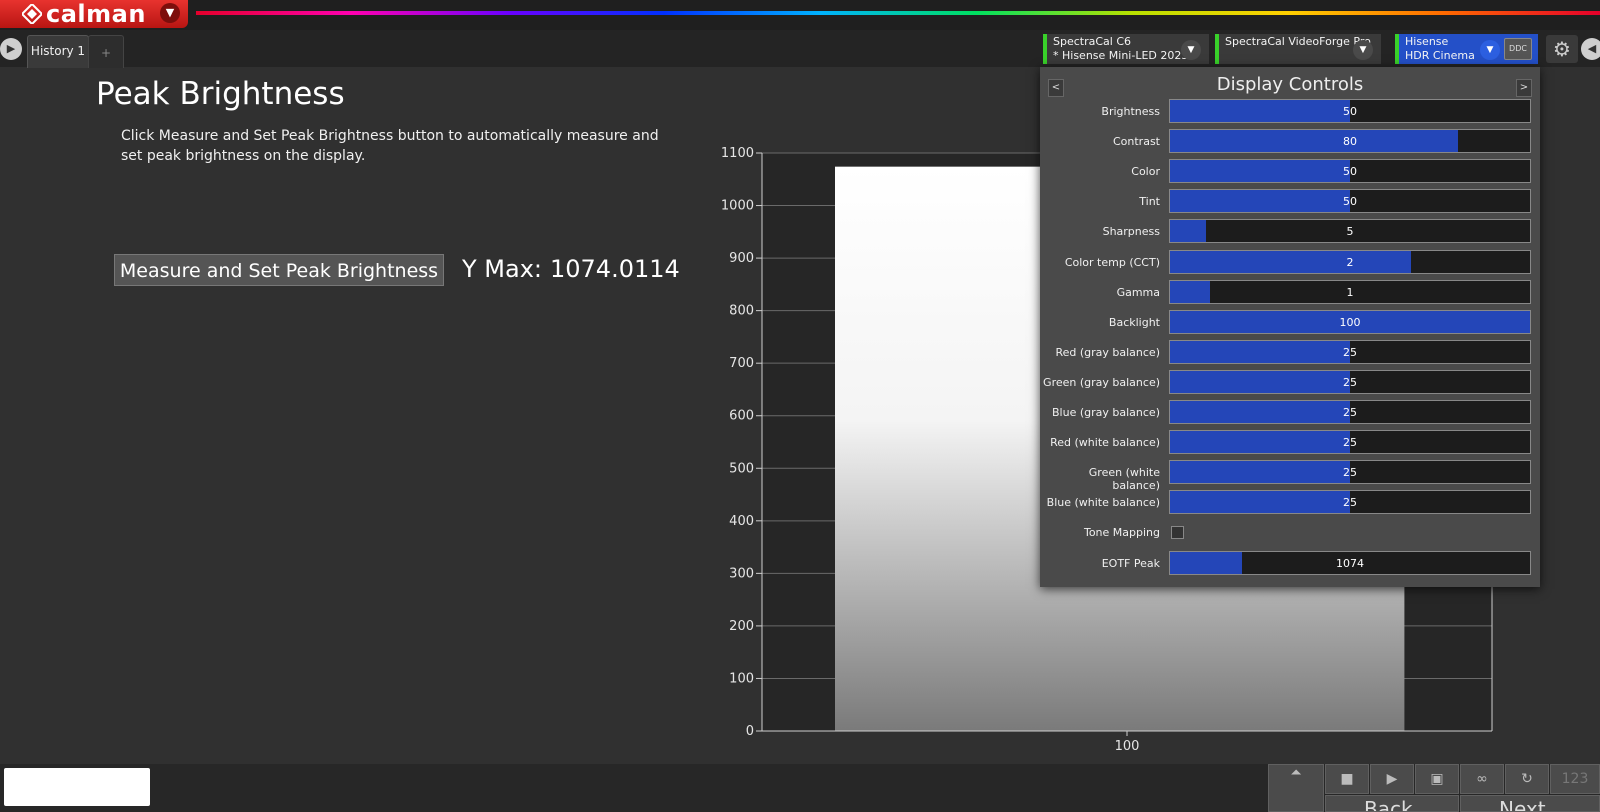  What do you see at coordinates (741, 363) in the screenshot?
I see `y-tick-label: 700` at bounding box center [741, 363].